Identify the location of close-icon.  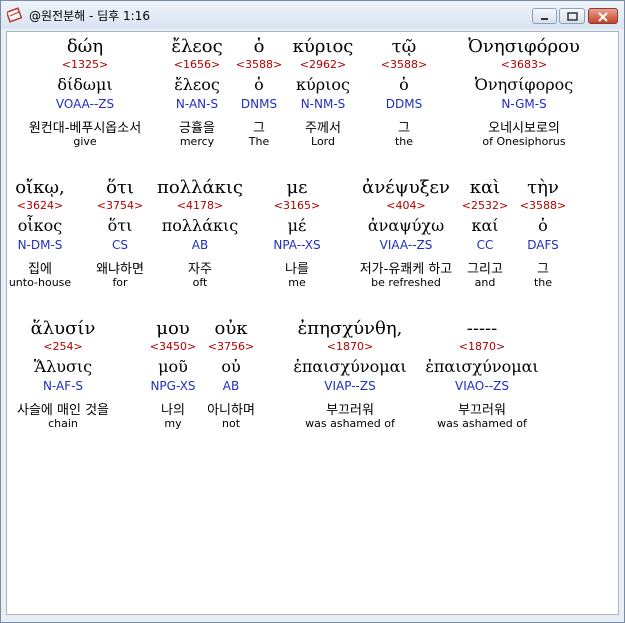
(603, 17).